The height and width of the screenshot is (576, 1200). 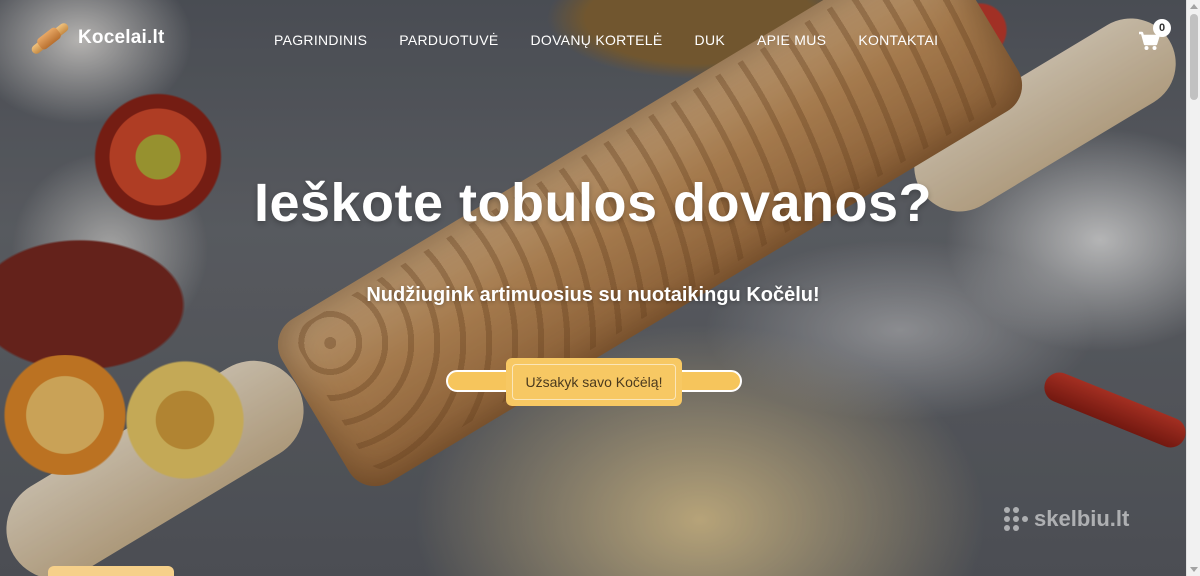 I want to click on site-logo: Kocelai.lt, so click(x=94, y=38).